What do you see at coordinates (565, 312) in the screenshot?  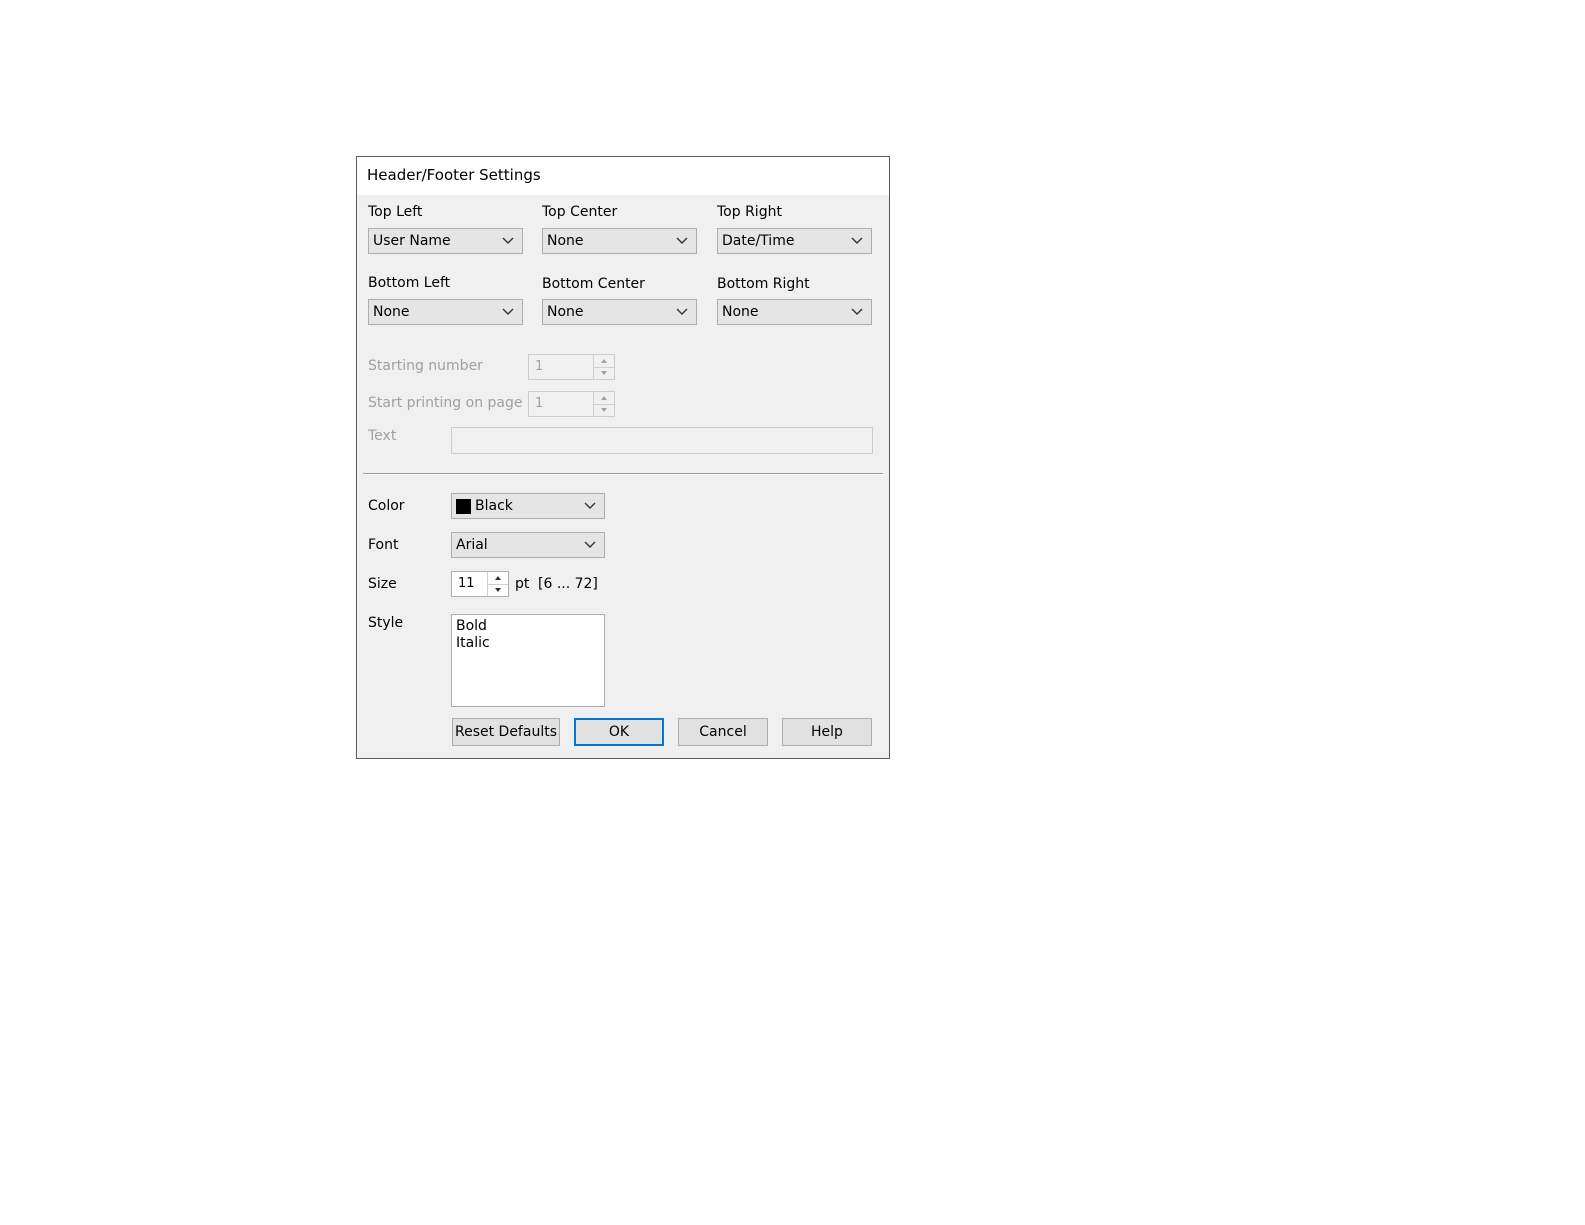 I see `bottom-center-value: None` at bounding box center [565, 312].